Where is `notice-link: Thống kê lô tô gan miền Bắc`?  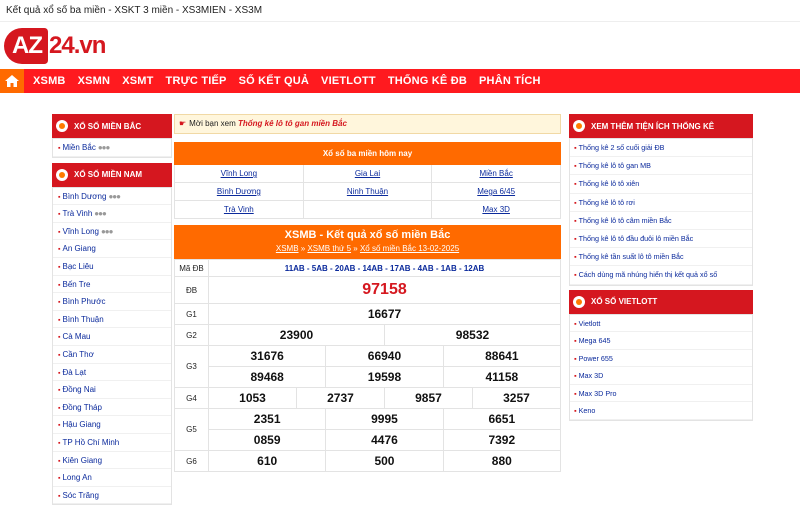
notice-link: Thống kê lô tô gan miền Bắc is located at coordinates (292, 123).